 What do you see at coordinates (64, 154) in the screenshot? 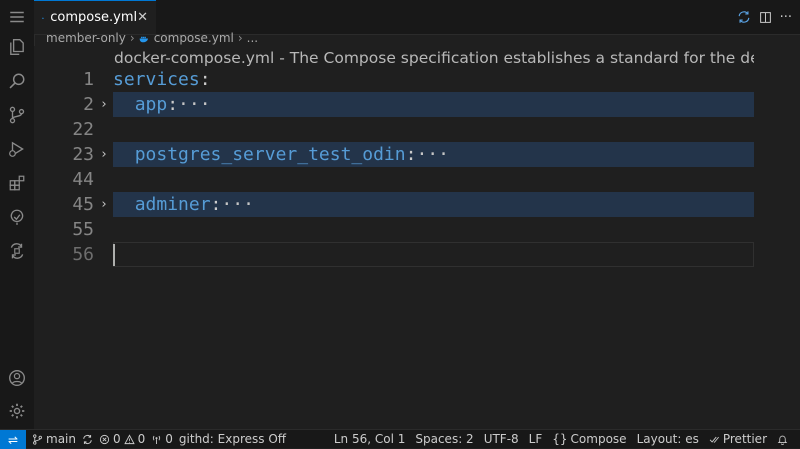
I see `line-number: 23` at bounding box center [64, 154].